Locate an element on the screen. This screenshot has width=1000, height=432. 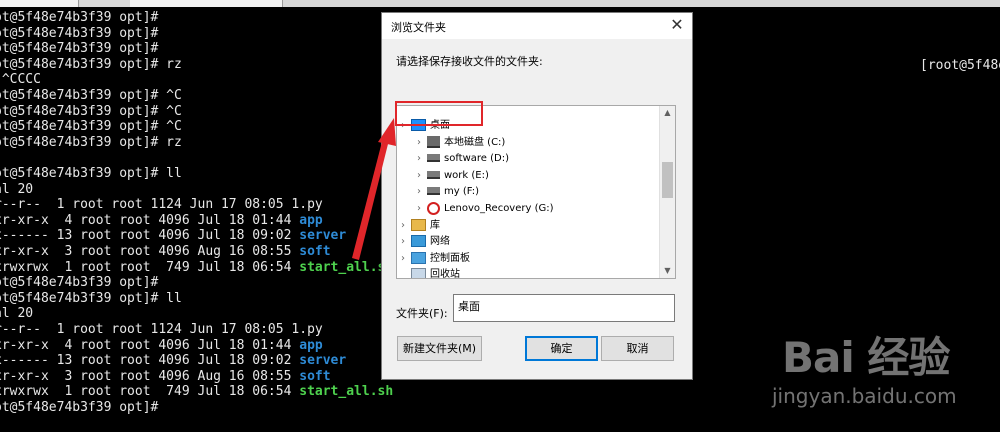
terminal-text: ot@5f48e74b3f39 opt]# ^C is located at coordinates (91, 111).